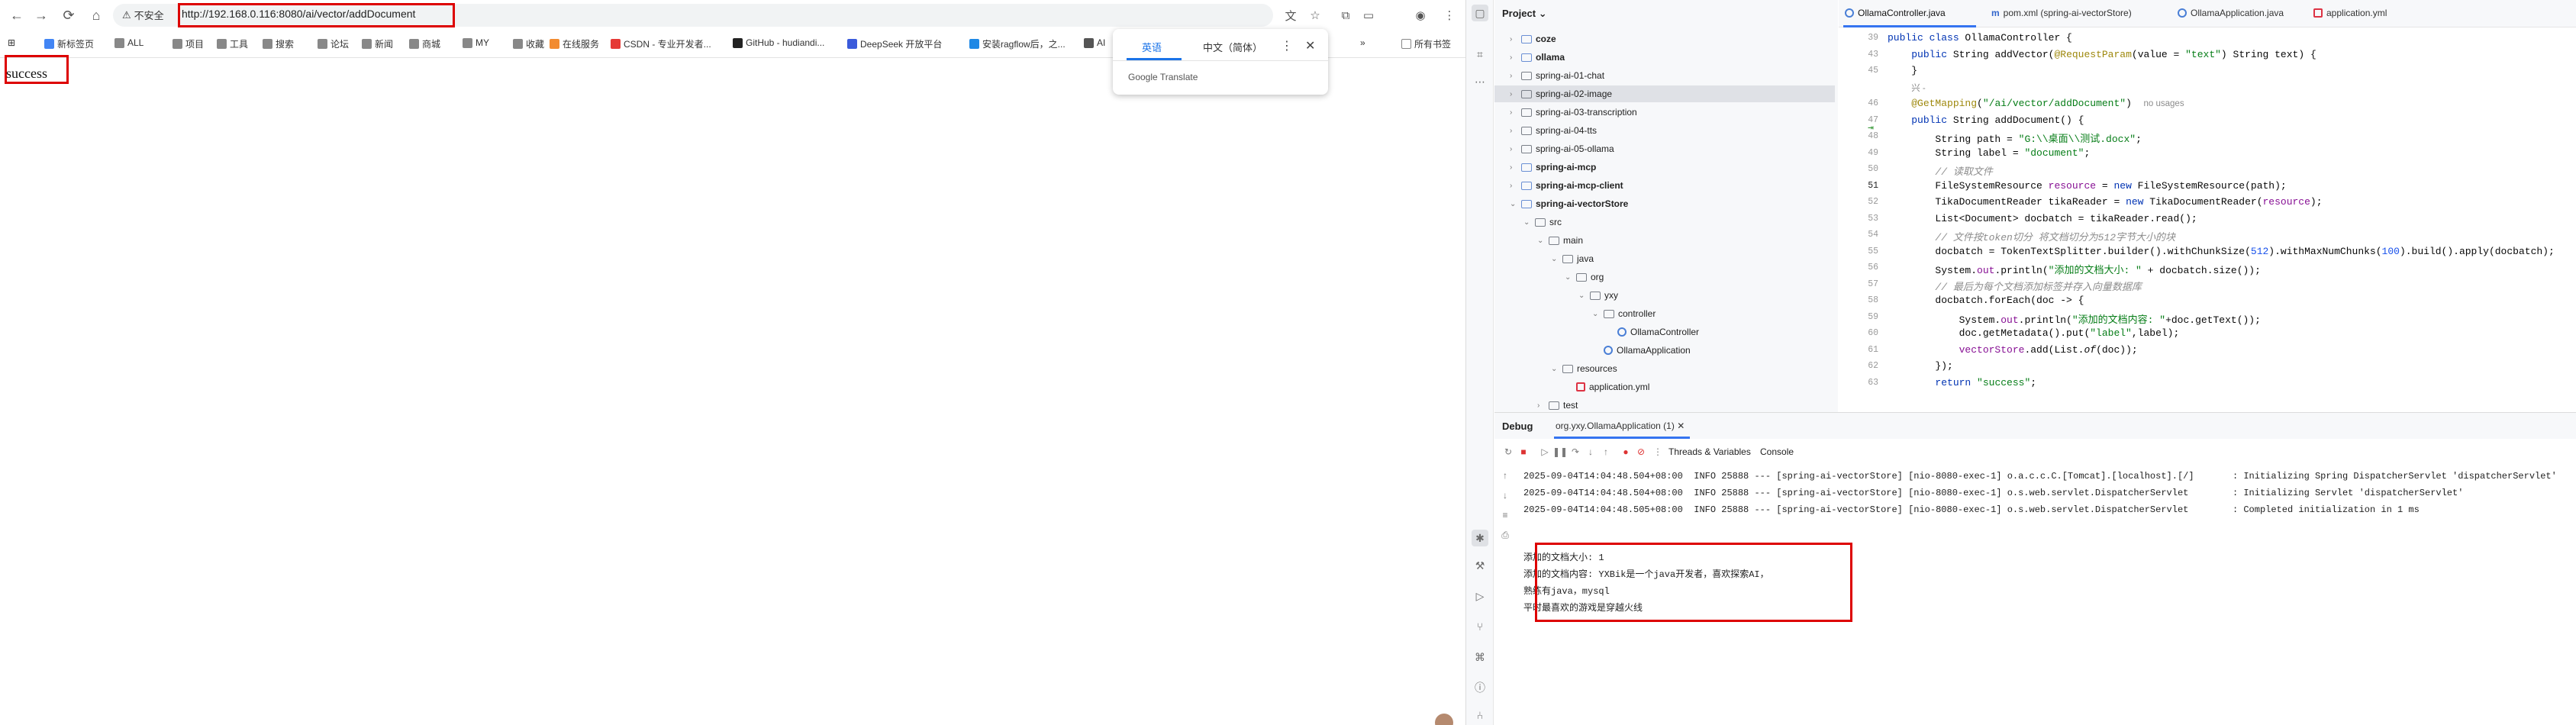 This screenshot has width=2576, height=725. What do you see at coordinates (69, 15) in the screenshot?
I see `reload-icon: ⟳` at bounding box center [69, 15].